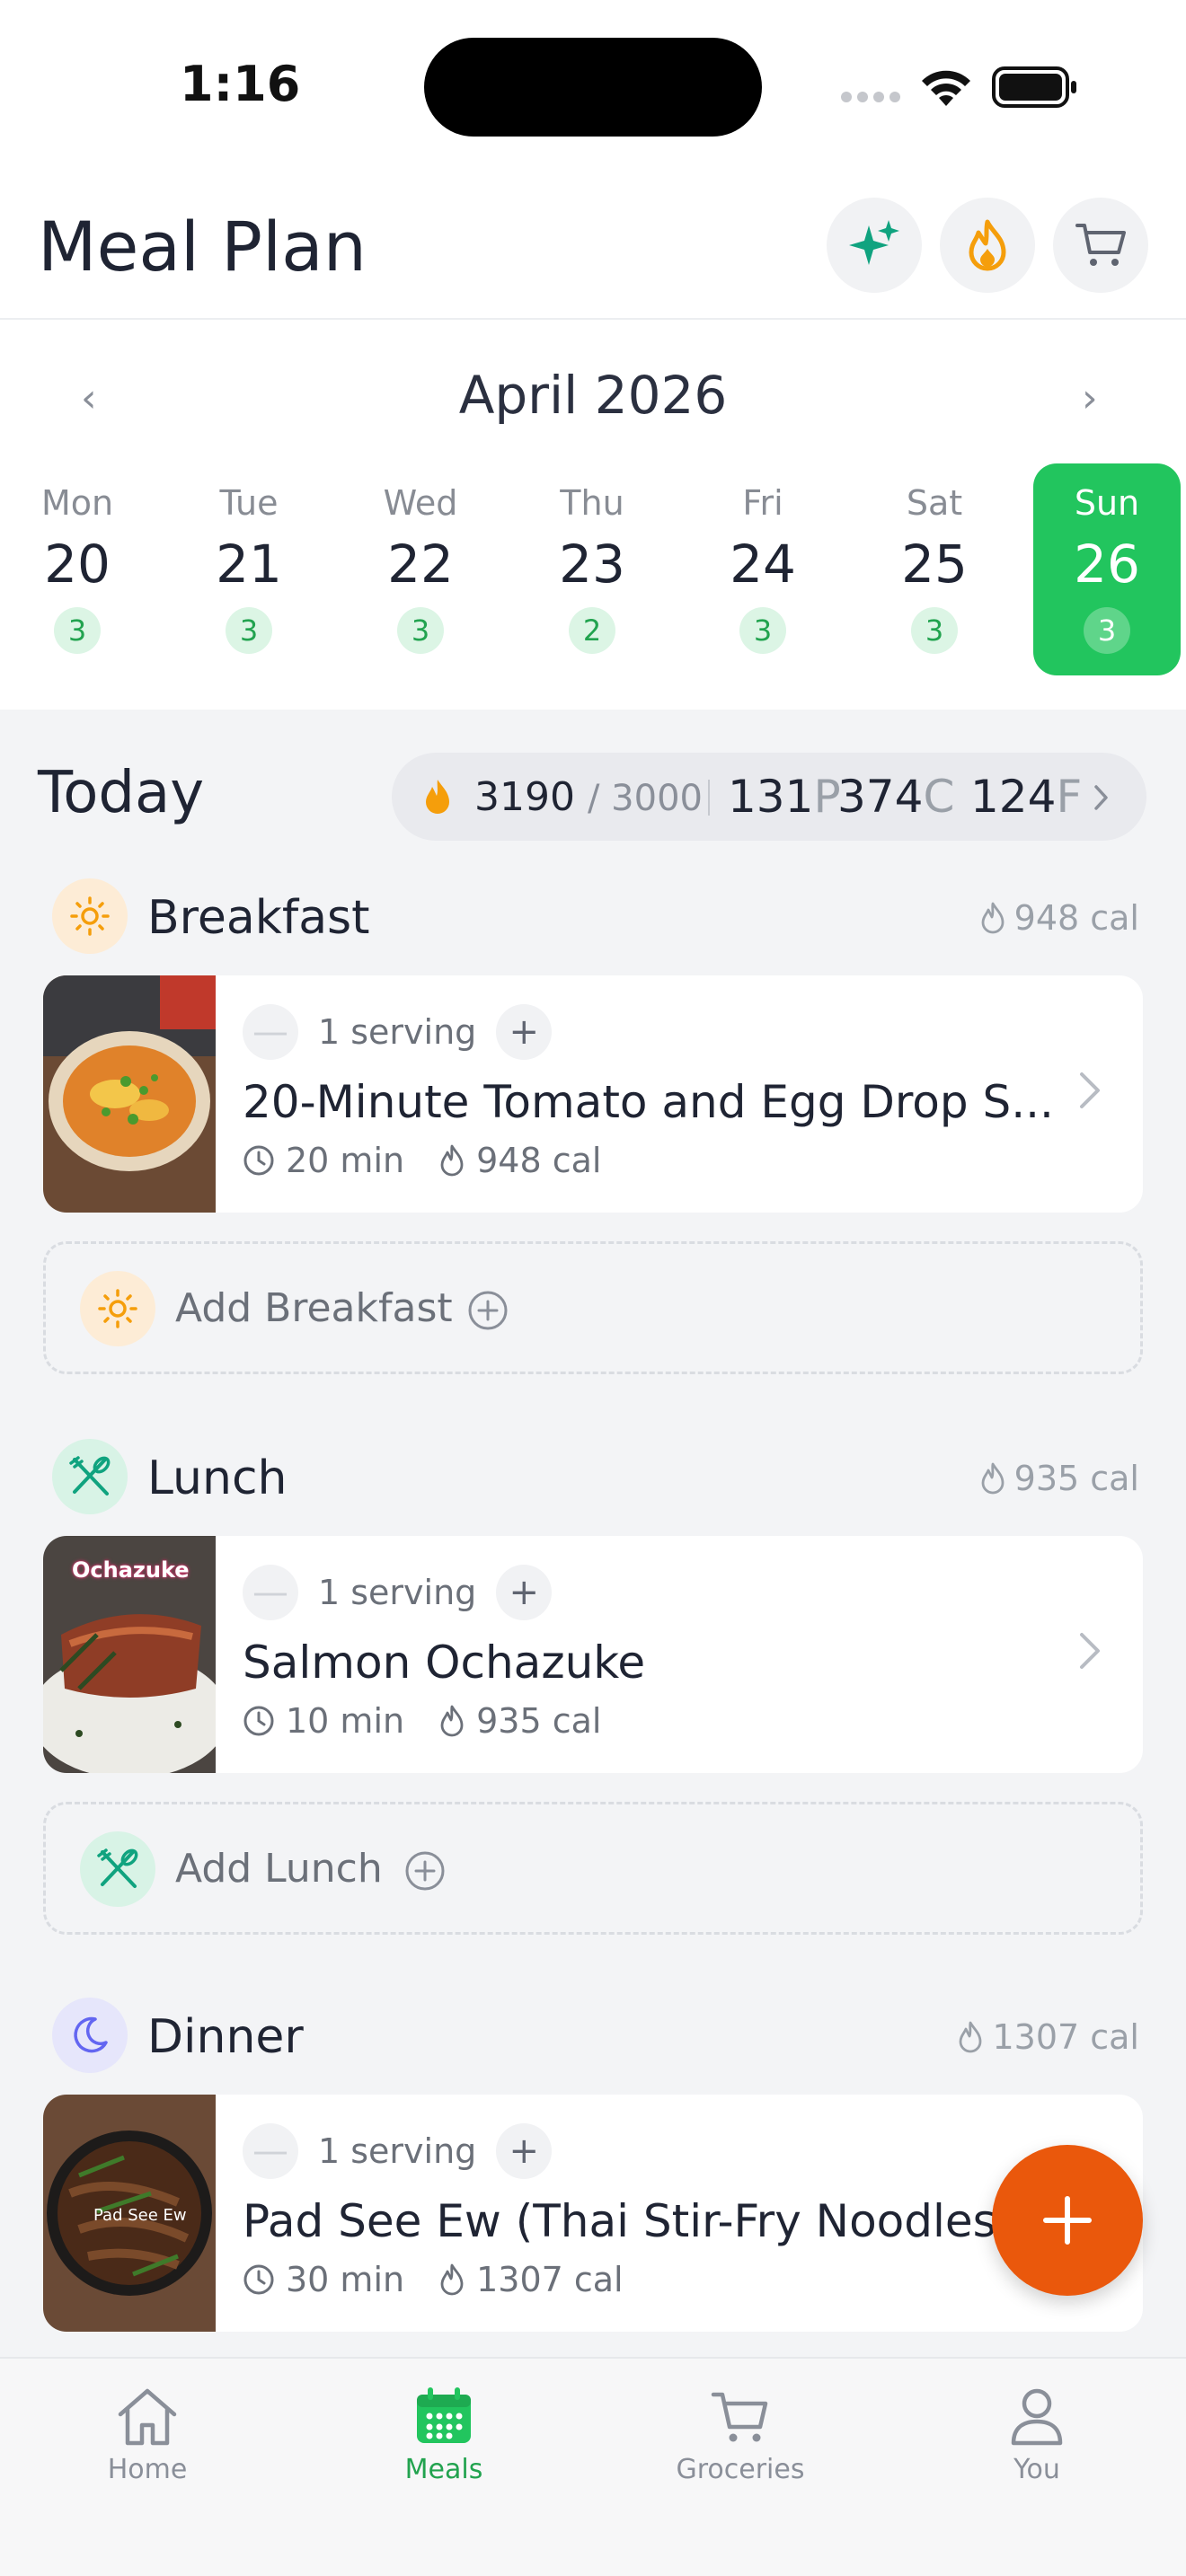 Image resolution: width=1186 pixels, height=2576 pixels. I want to click on ai-suggest-button, so click(874, 245).